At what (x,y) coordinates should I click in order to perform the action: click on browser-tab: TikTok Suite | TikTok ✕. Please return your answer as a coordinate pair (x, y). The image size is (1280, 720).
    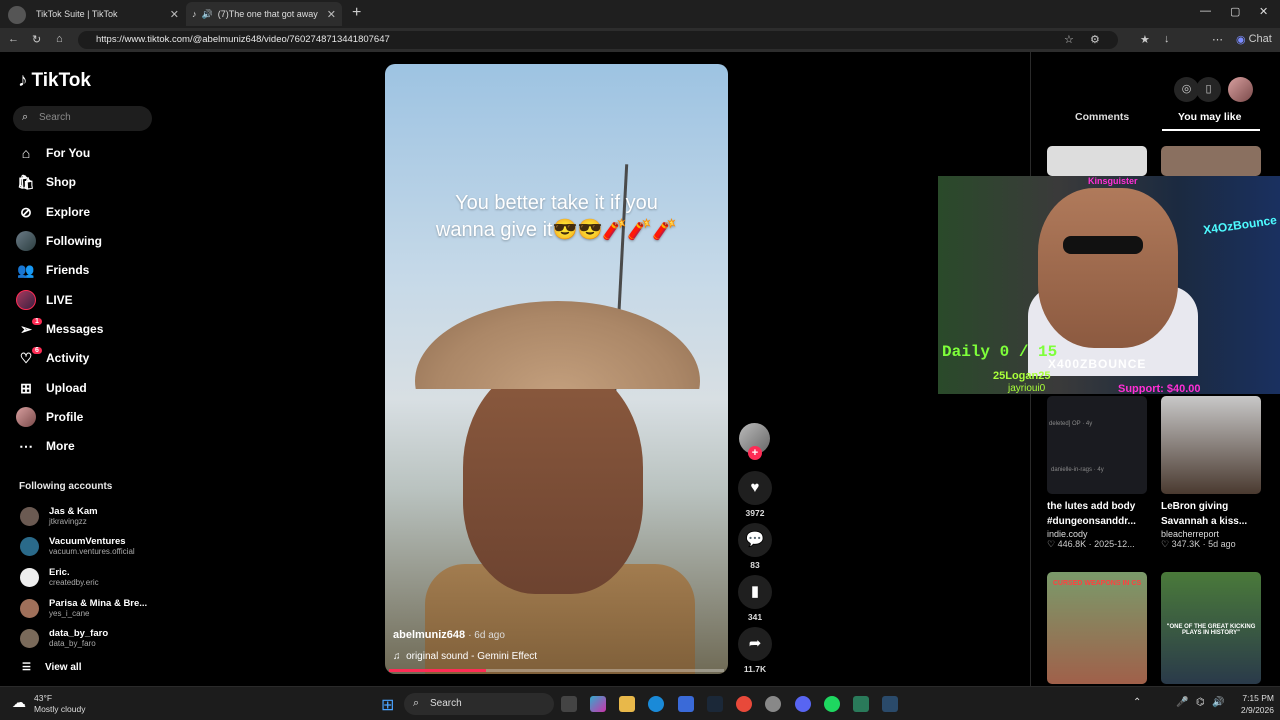
    Looking at the image, I should click on (107, 14).